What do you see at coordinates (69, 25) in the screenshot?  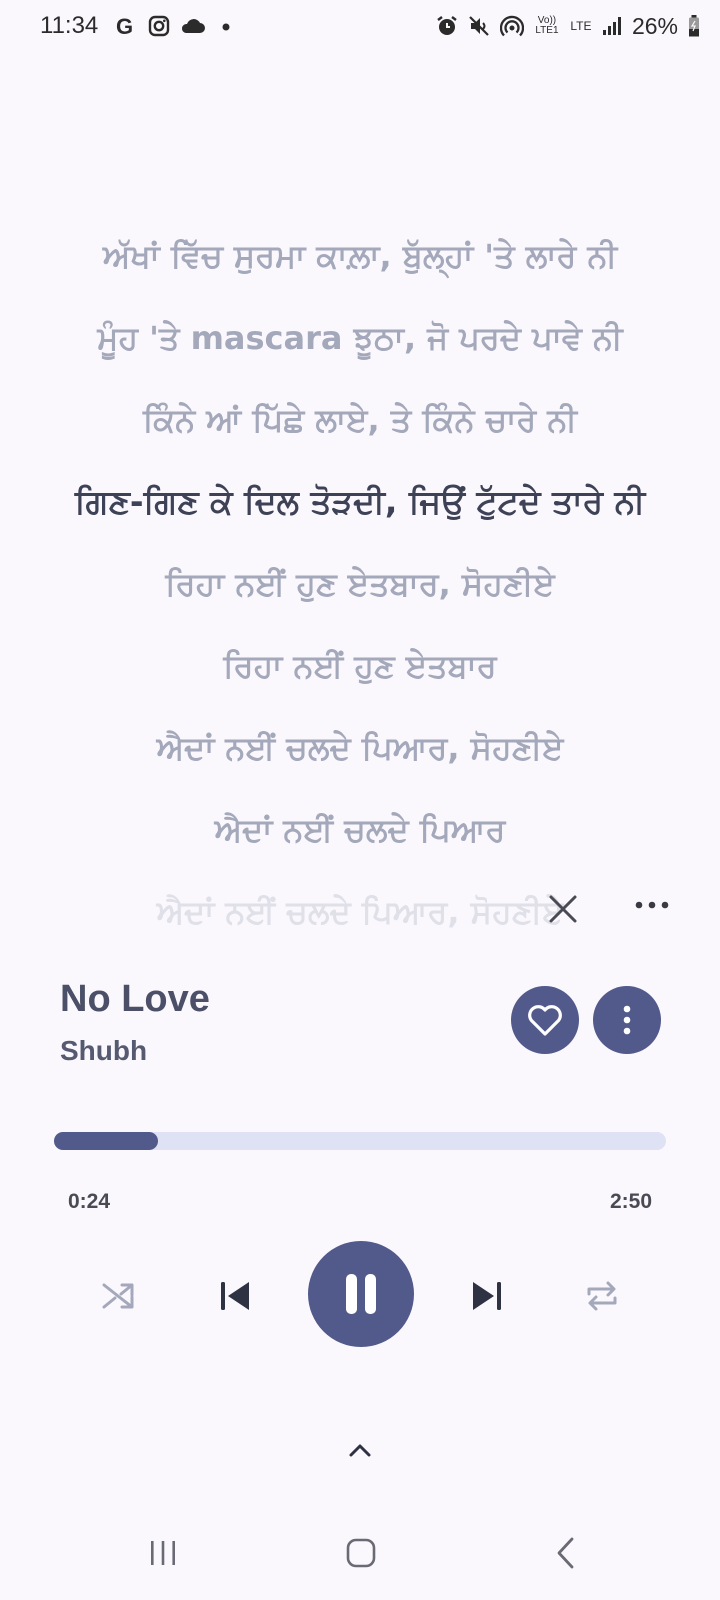 I see `status-time: 11:34` at bounding box center [69, 25].